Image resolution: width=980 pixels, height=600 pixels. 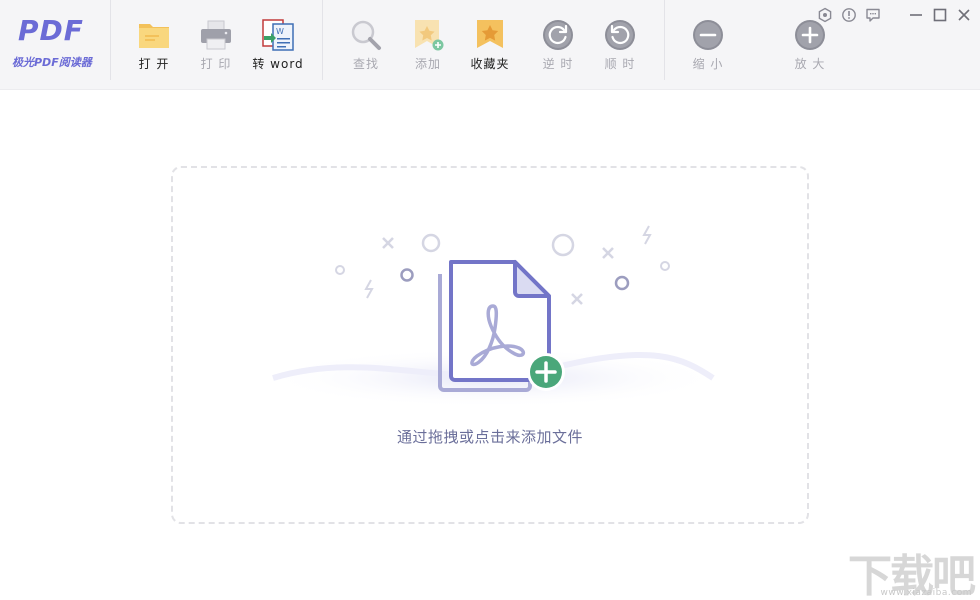 I want to click on maximize-icon, so click(x=940, y=15).